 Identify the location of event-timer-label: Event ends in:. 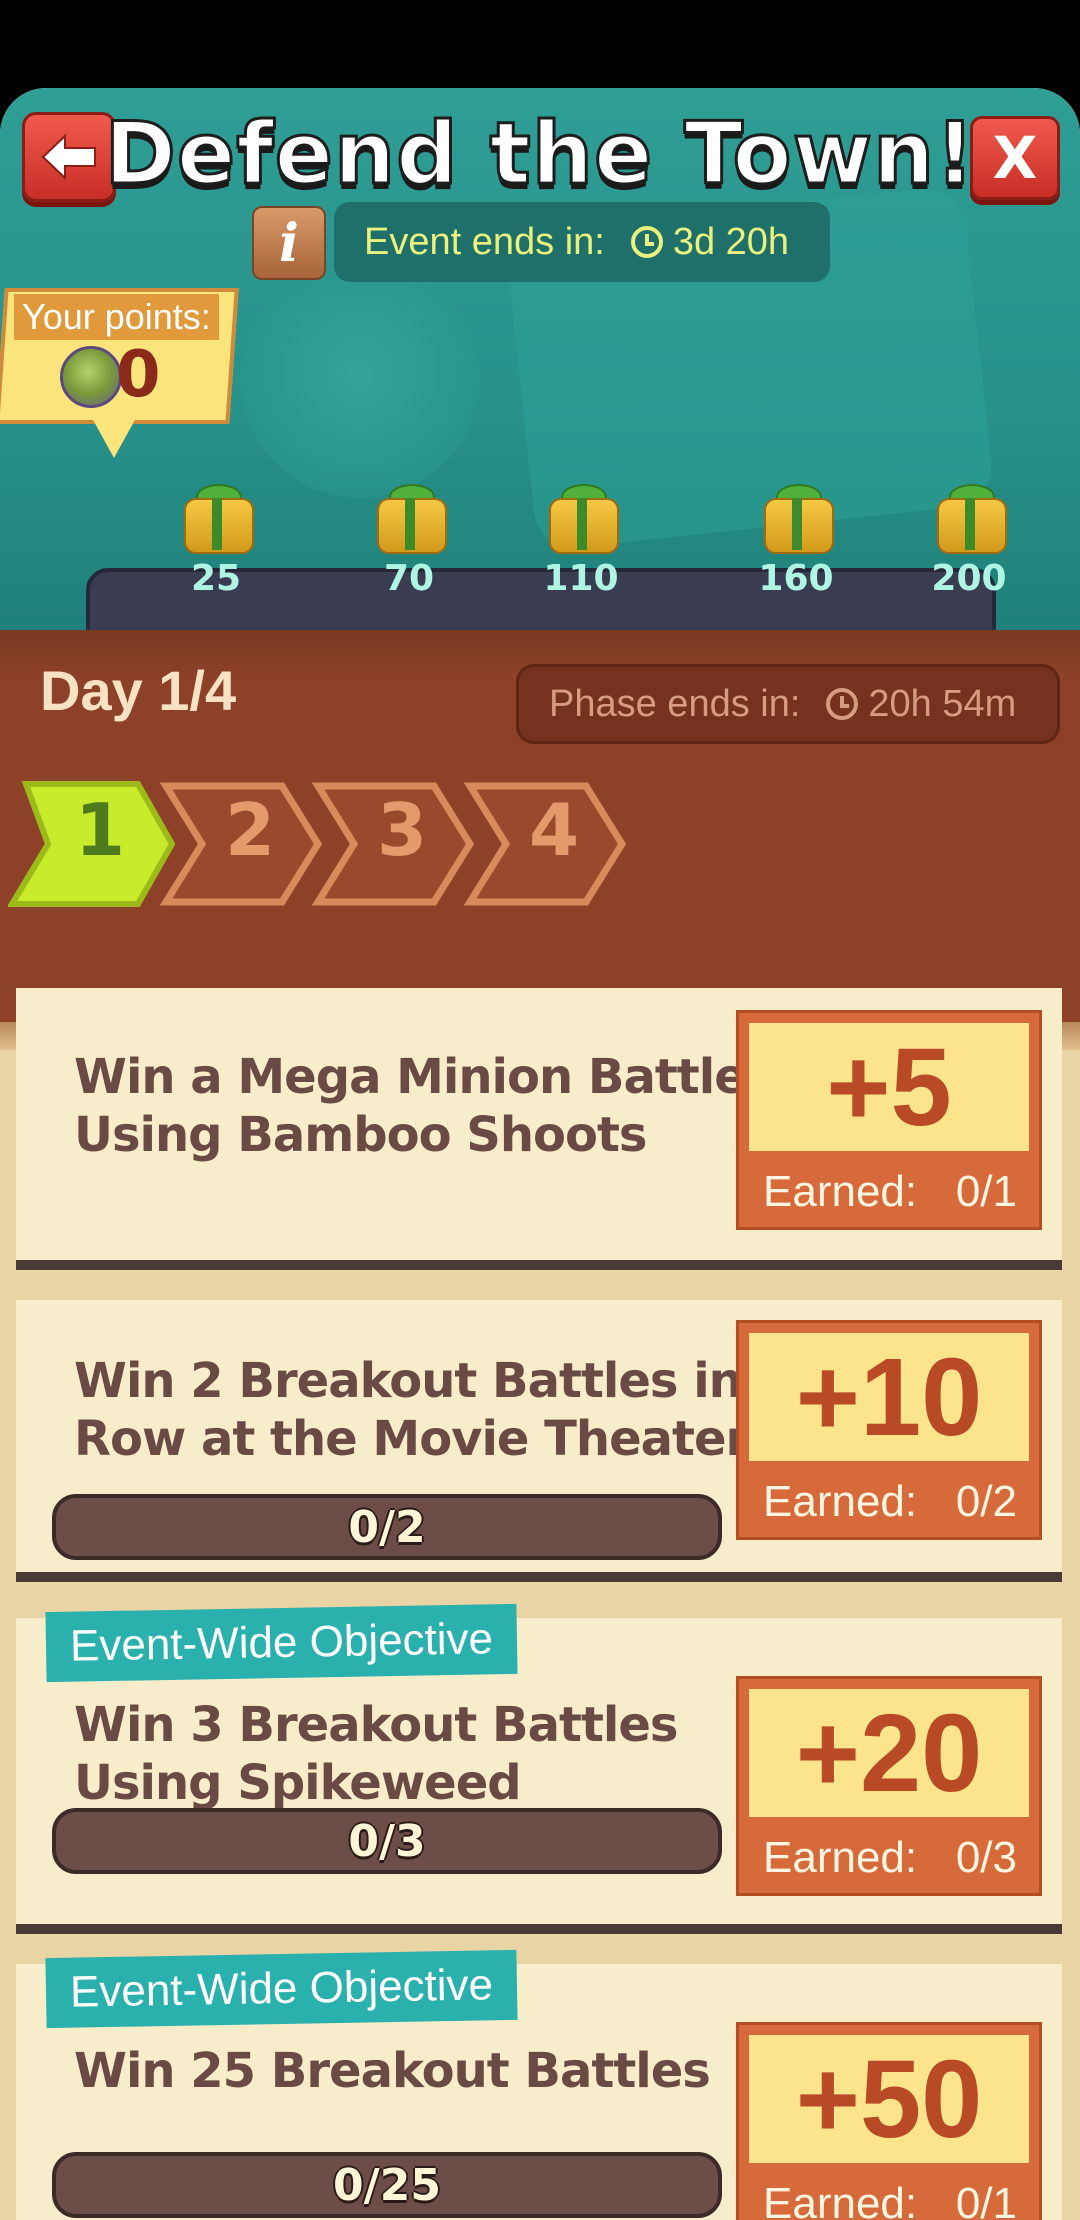
(484, 241).